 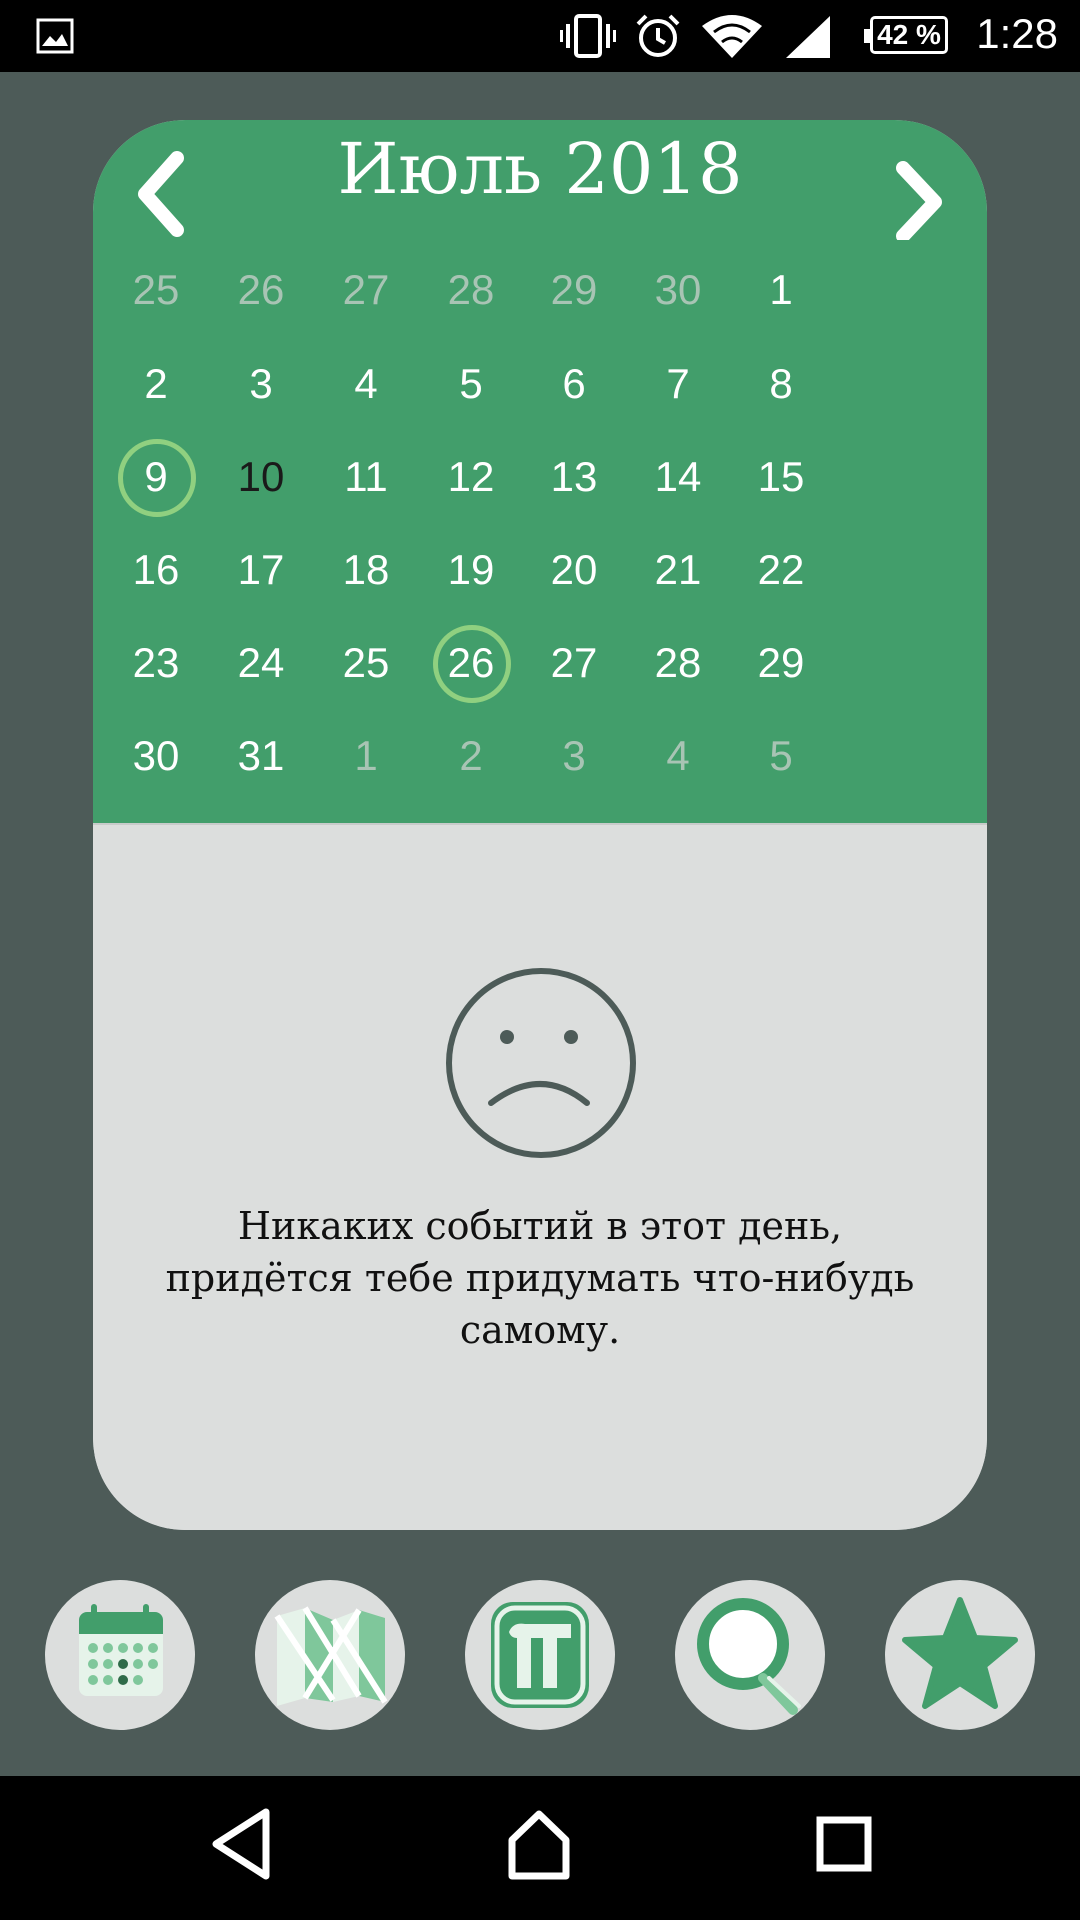 What do you see at coordinates (781, 570) in the screenshot?
I see `calendar-day: 22` at bounding box center [781, 570].